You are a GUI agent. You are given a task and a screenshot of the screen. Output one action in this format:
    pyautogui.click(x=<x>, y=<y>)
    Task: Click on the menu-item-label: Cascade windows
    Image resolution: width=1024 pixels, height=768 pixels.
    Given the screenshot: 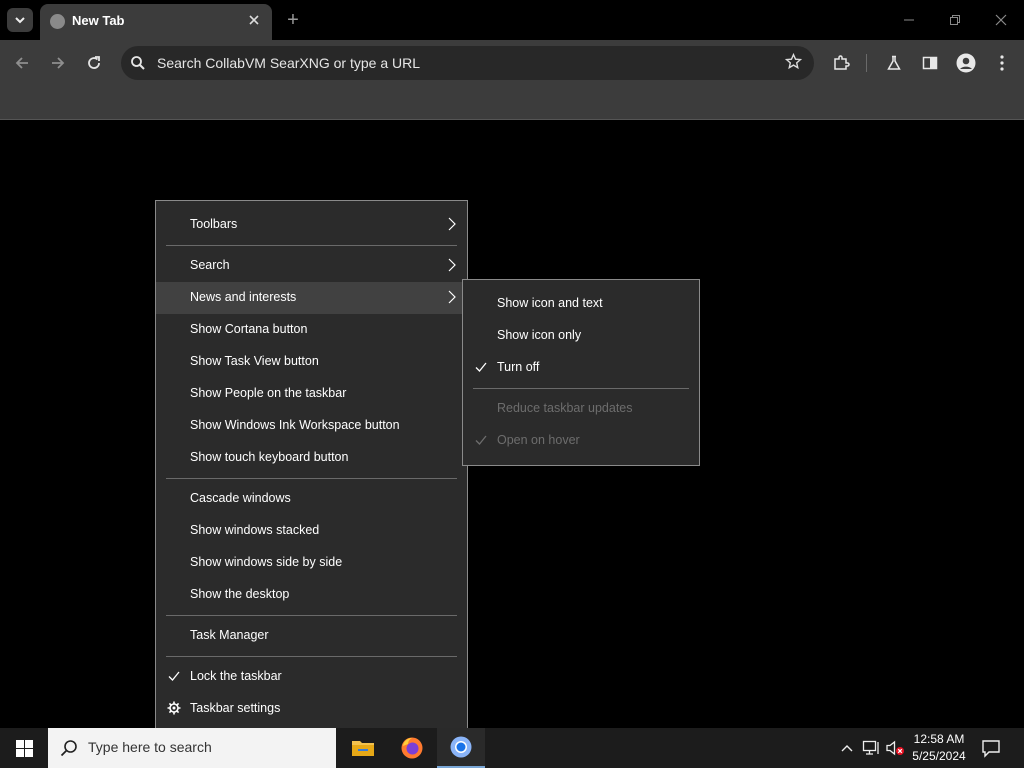 What is the action you would take?
    pyautogui.click(x=240, y=498)
    